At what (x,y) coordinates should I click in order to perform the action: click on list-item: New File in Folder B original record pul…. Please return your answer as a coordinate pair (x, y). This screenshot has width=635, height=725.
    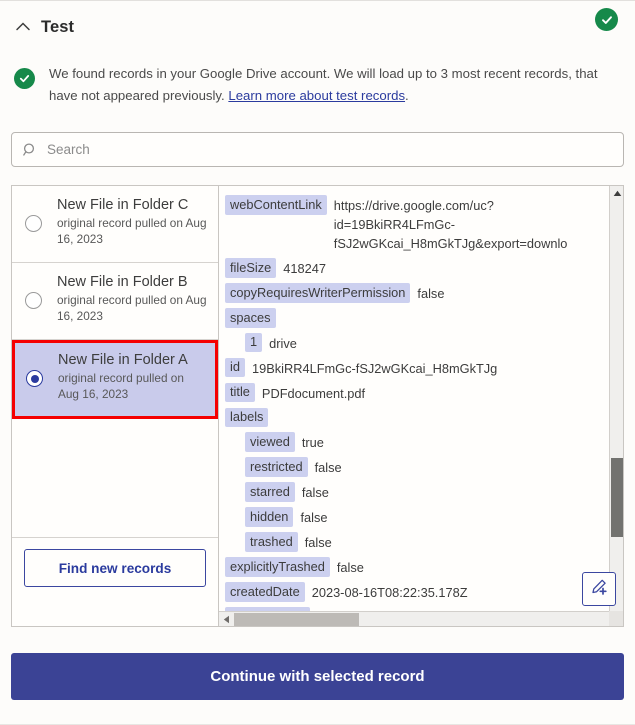
    Looking at the image, I should click on (115, 301).